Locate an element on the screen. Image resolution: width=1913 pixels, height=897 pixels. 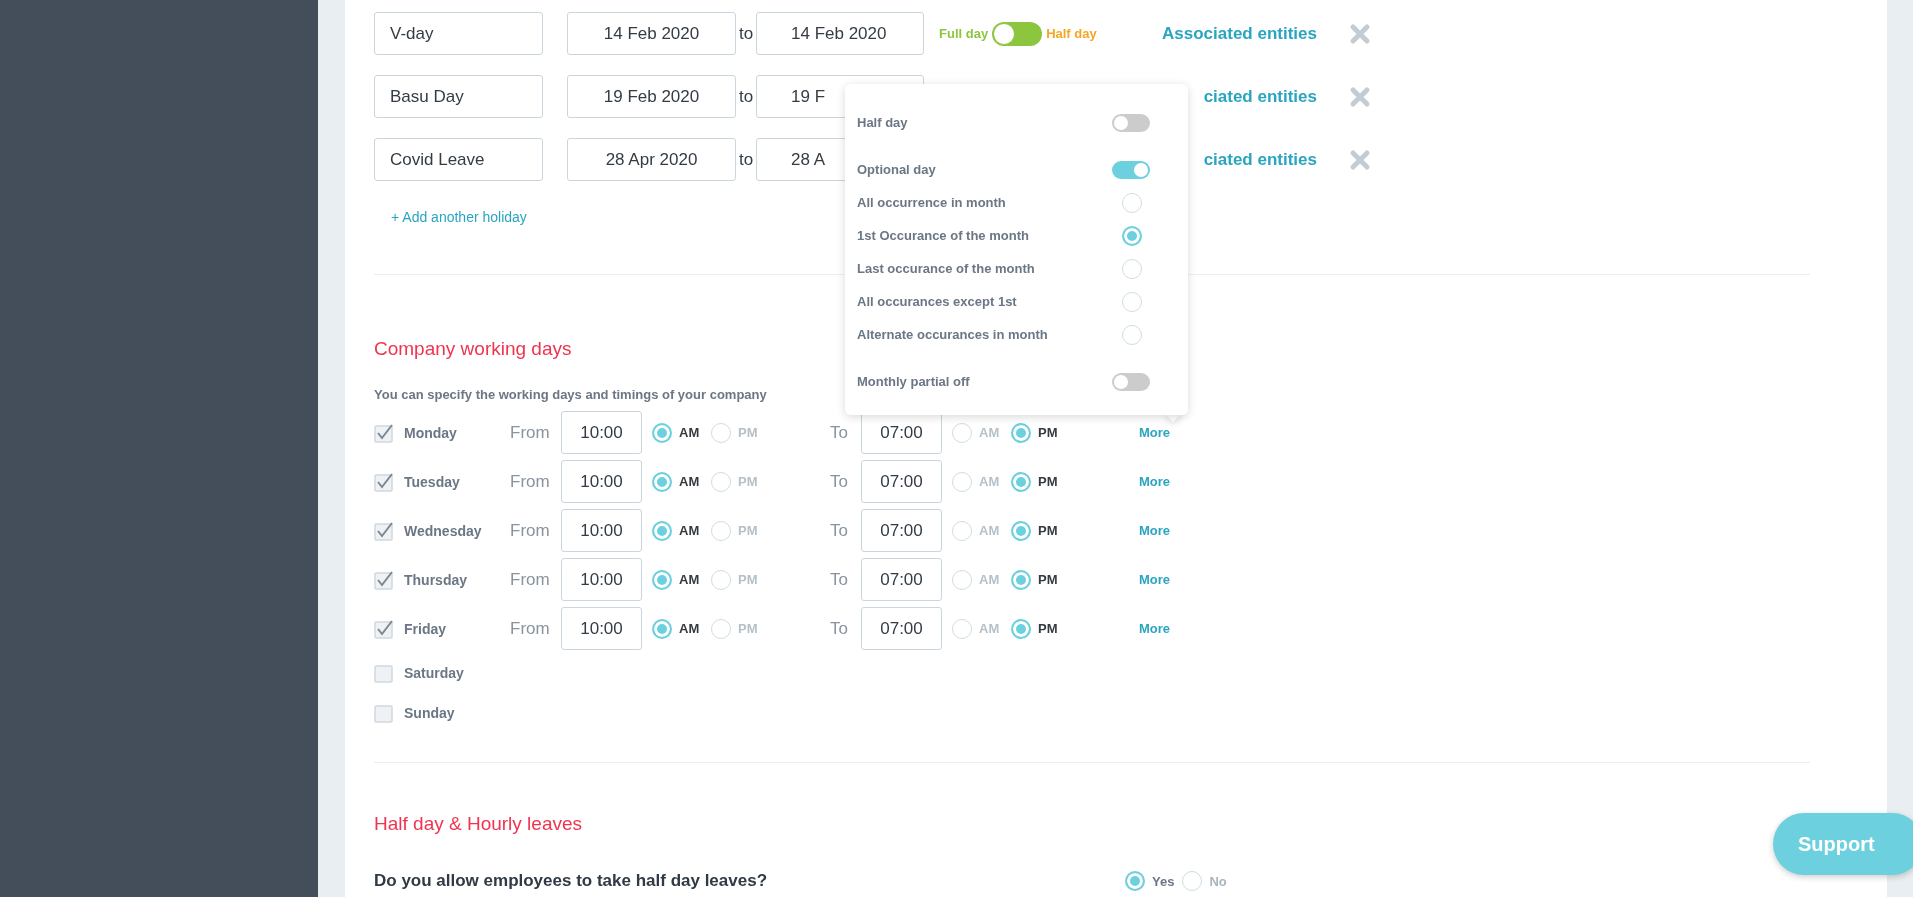
day-label: Saturday is located at coordinates (434, 673).